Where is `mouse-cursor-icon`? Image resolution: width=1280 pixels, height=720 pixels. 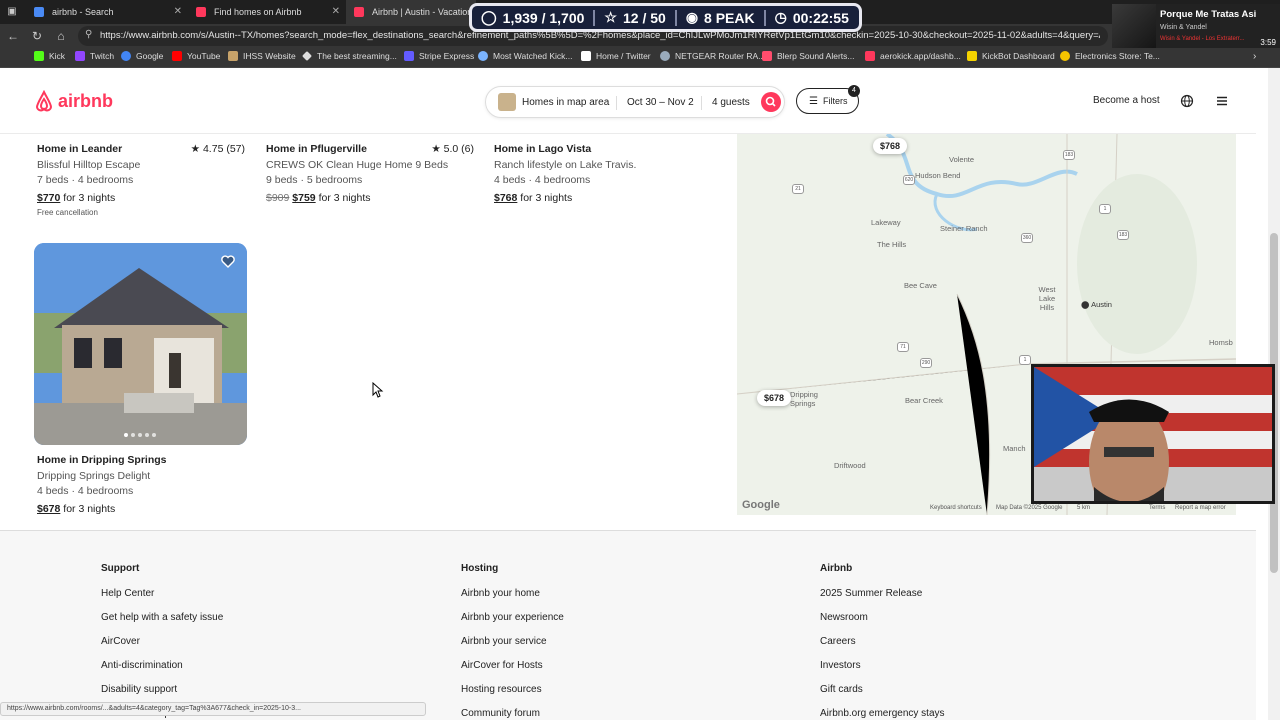 mouse-cursor-icon is located at coordinates (378, 390).